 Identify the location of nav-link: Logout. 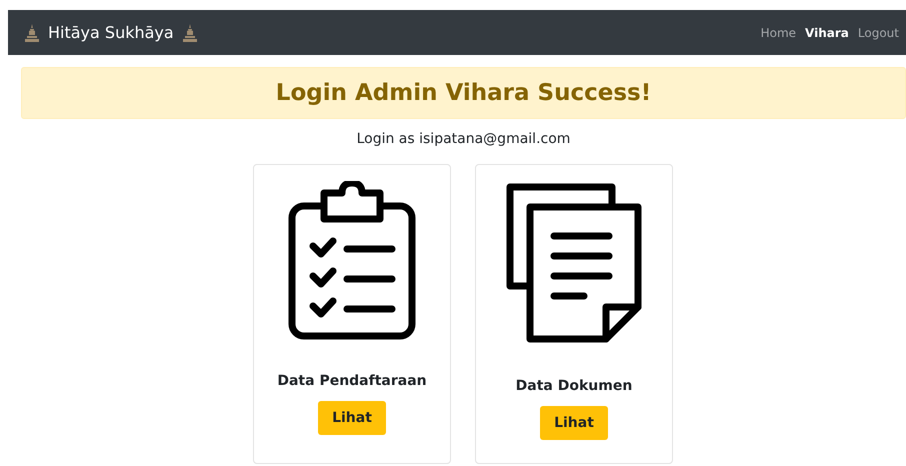
(878, 33).